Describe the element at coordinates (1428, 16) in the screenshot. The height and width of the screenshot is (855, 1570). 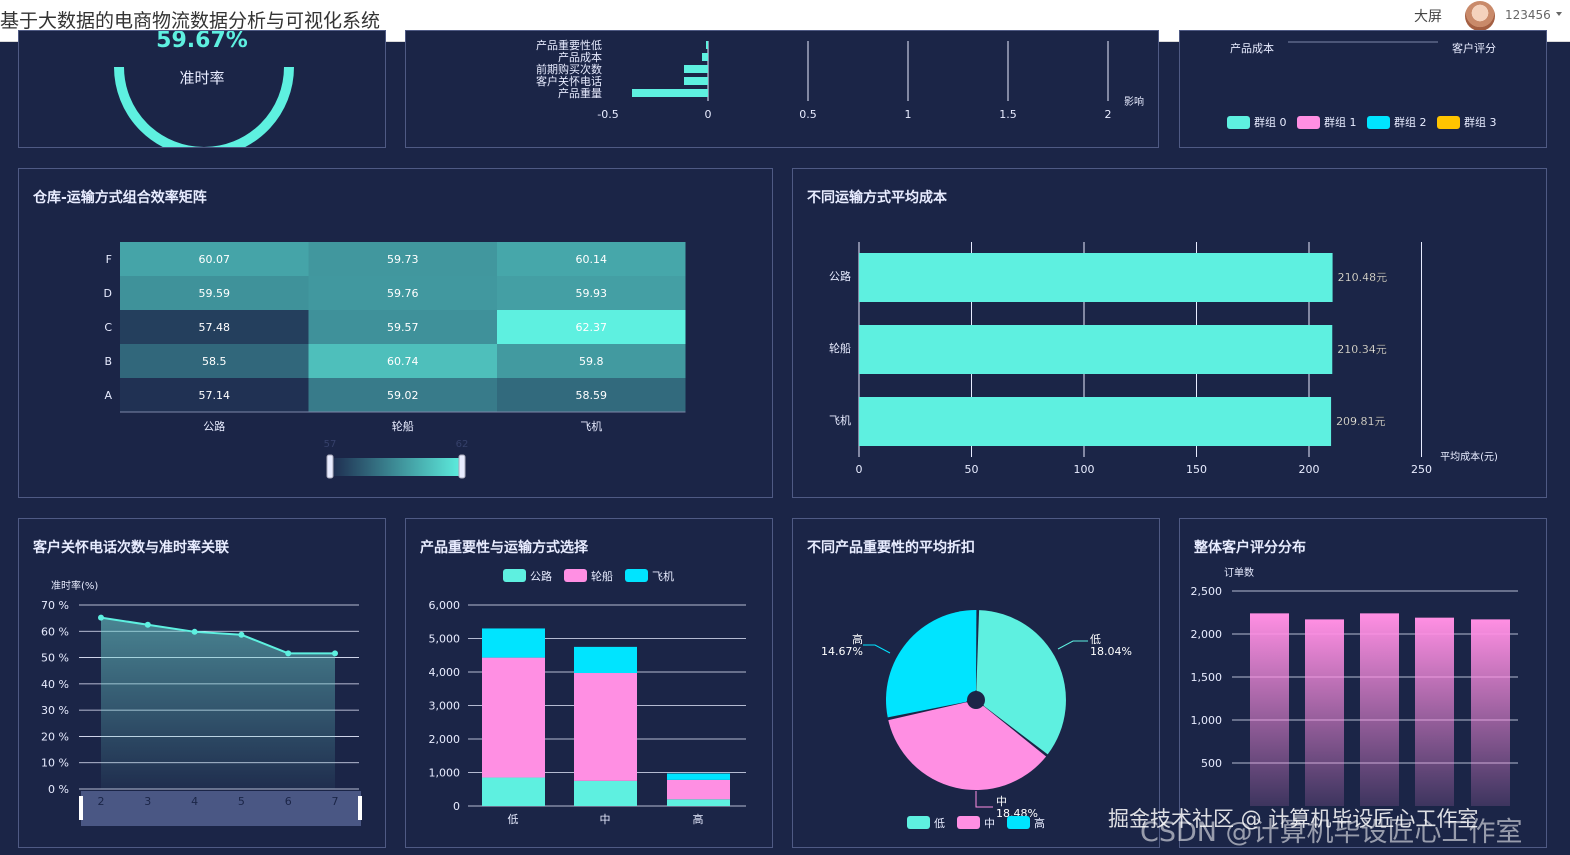
I see `big-screen-link: 大屏` at that location.